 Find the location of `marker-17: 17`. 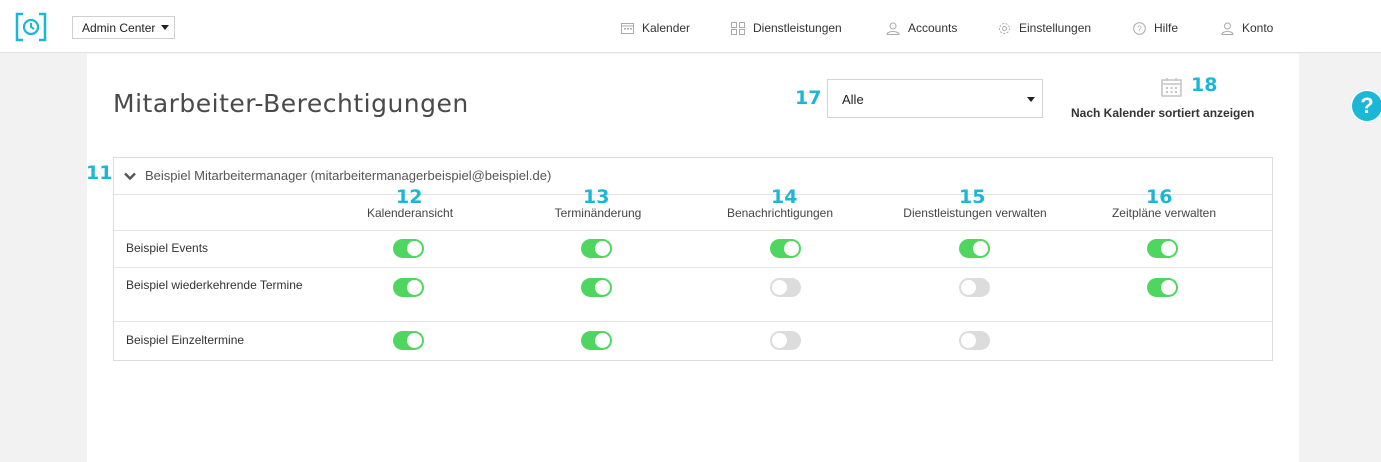

marker-17: 17 is located at coordinates (808, 98).